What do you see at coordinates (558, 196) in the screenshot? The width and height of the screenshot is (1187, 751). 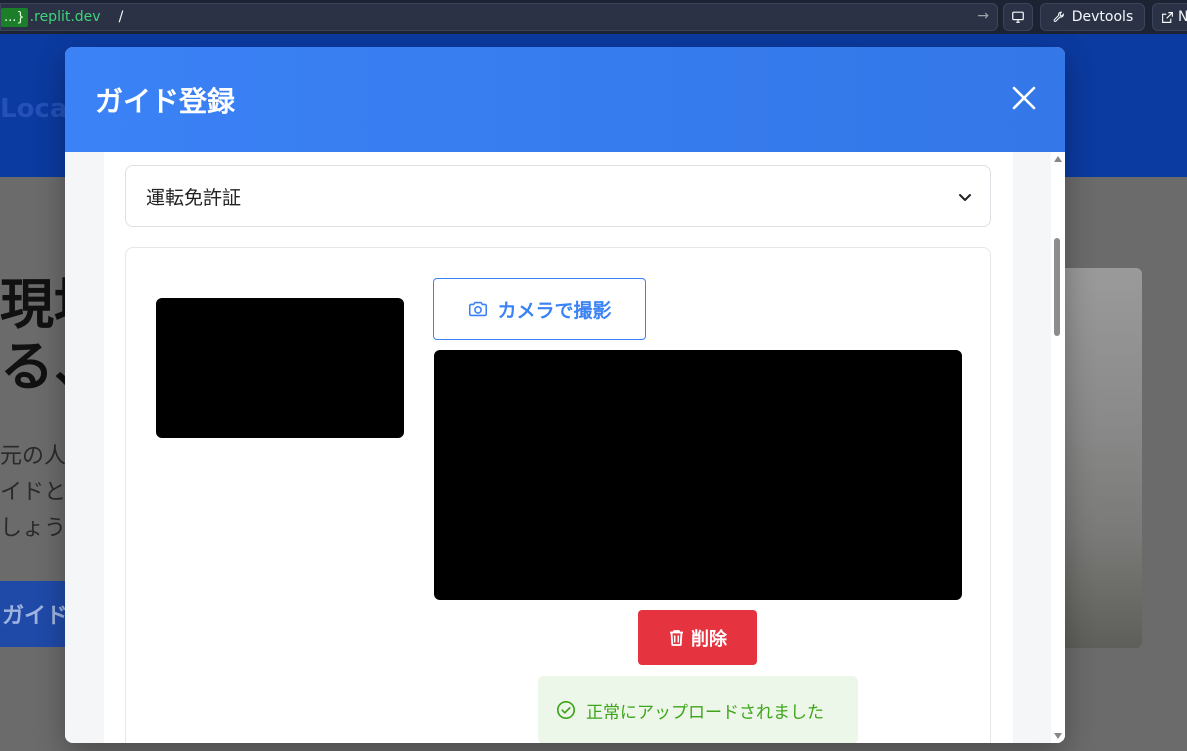 I see `document-type-select: 運転免許証` at bounding box center [558, 196].